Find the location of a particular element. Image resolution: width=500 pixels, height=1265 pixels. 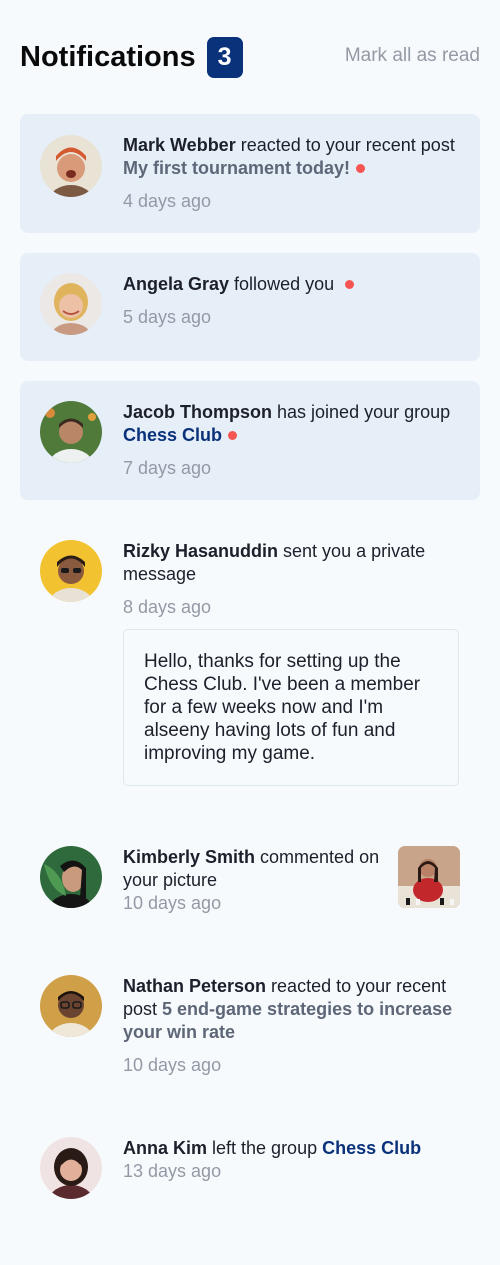

avatar-mark-webber is located at coordinates (71, 166).